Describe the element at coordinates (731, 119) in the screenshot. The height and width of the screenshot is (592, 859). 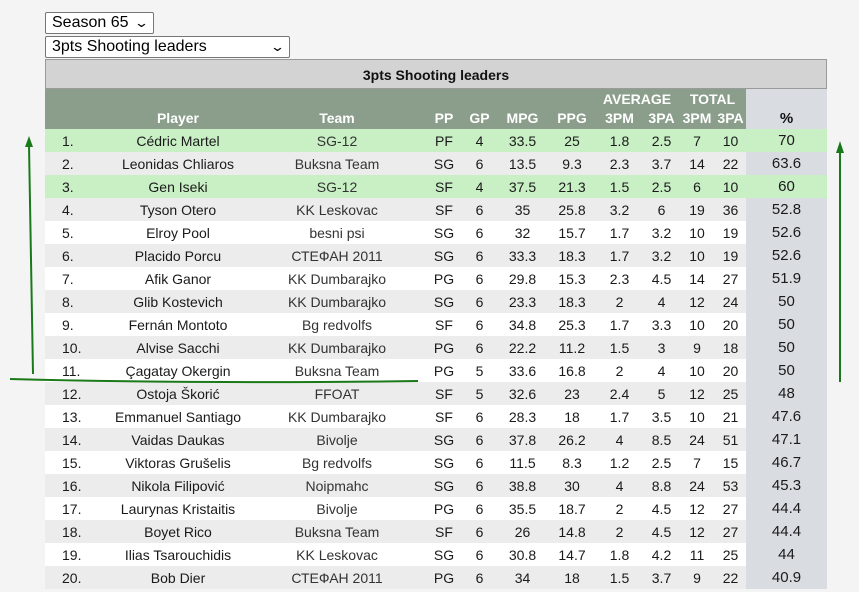
I see `header-total-3pa: 3PA` at that location.